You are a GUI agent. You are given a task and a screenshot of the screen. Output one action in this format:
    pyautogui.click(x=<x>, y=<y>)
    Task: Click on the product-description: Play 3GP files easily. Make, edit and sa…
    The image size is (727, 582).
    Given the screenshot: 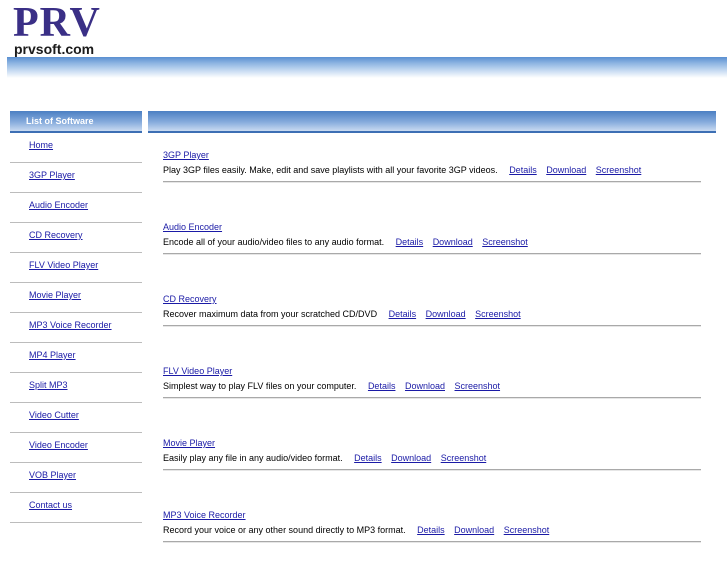 What is the action you would take?
    pyautogui.click(x=330, y=170)
    